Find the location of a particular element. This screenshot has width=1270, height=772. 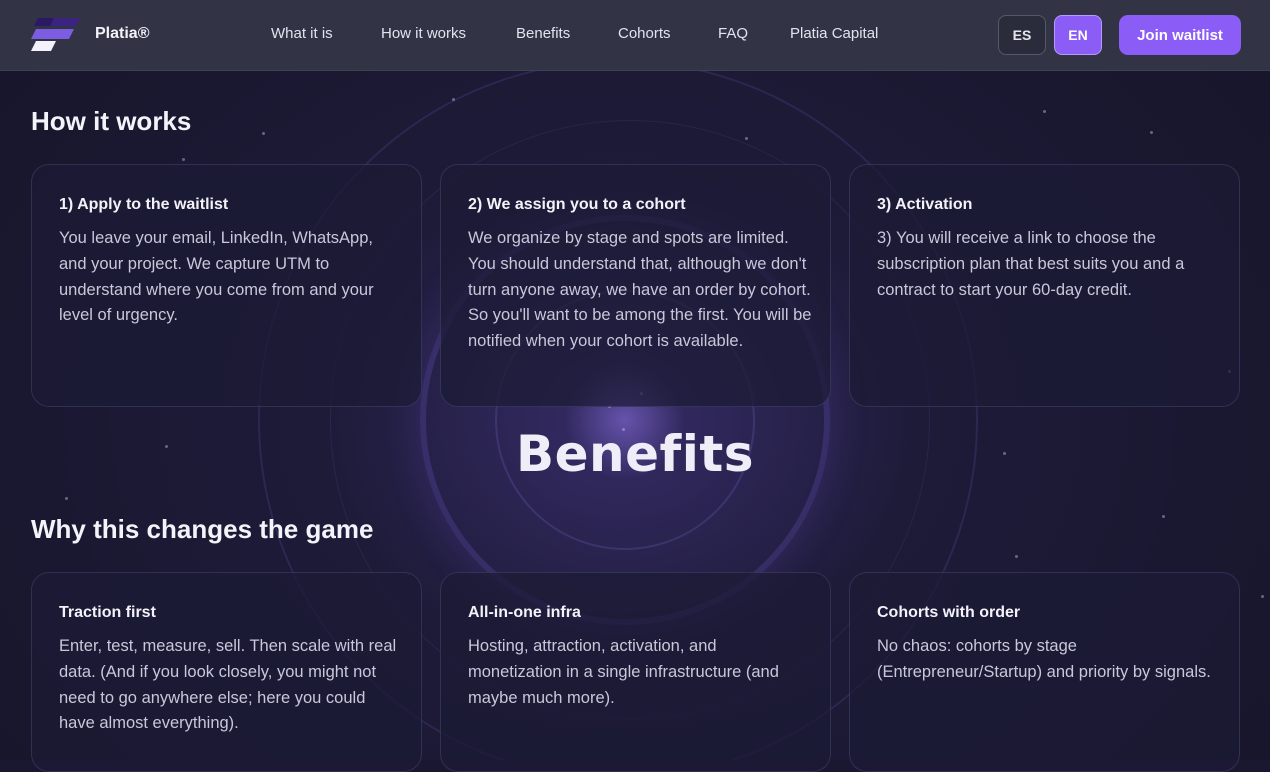

nav-link-platia-capital: Platia Capital is located at coordinates (834, 33).